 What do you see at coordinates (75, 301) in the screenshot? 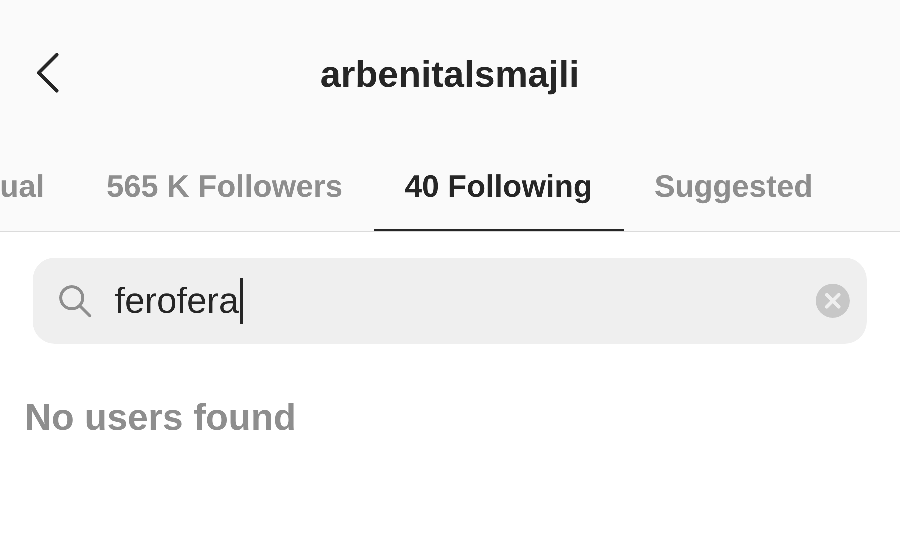
I see `search-icon` at bounding box center [75, 301].